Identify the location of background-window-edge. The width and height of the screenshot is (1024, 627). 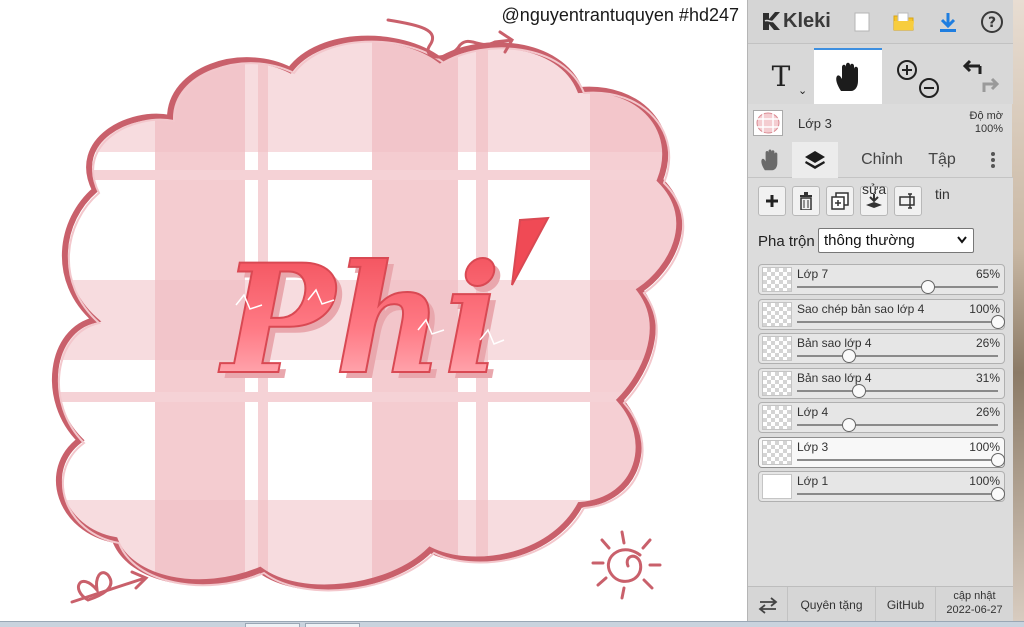
(1018, 310).